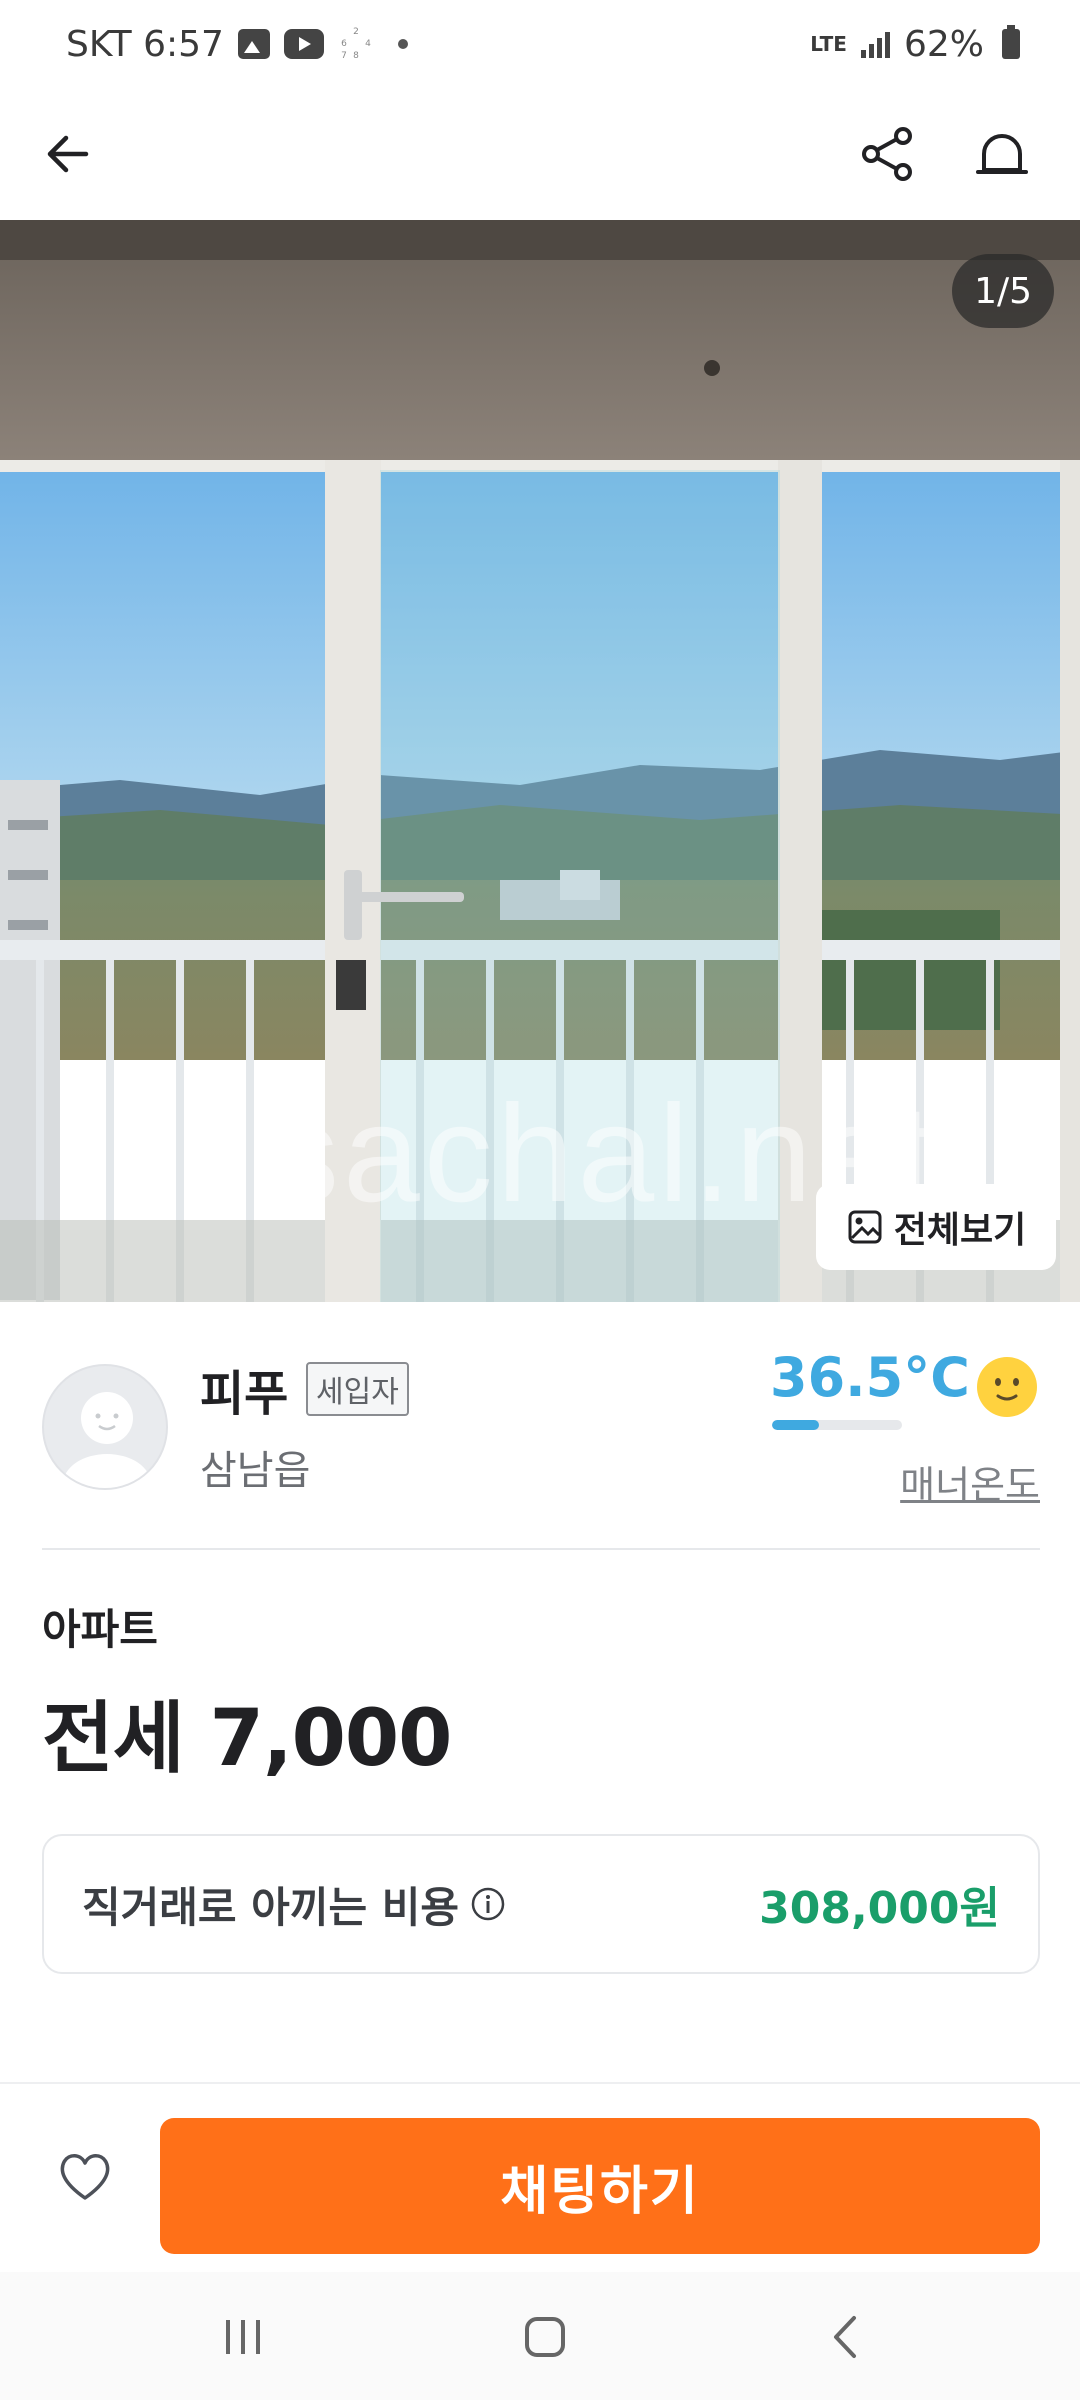  I want to click on top-toolbar, so click(540, 154).